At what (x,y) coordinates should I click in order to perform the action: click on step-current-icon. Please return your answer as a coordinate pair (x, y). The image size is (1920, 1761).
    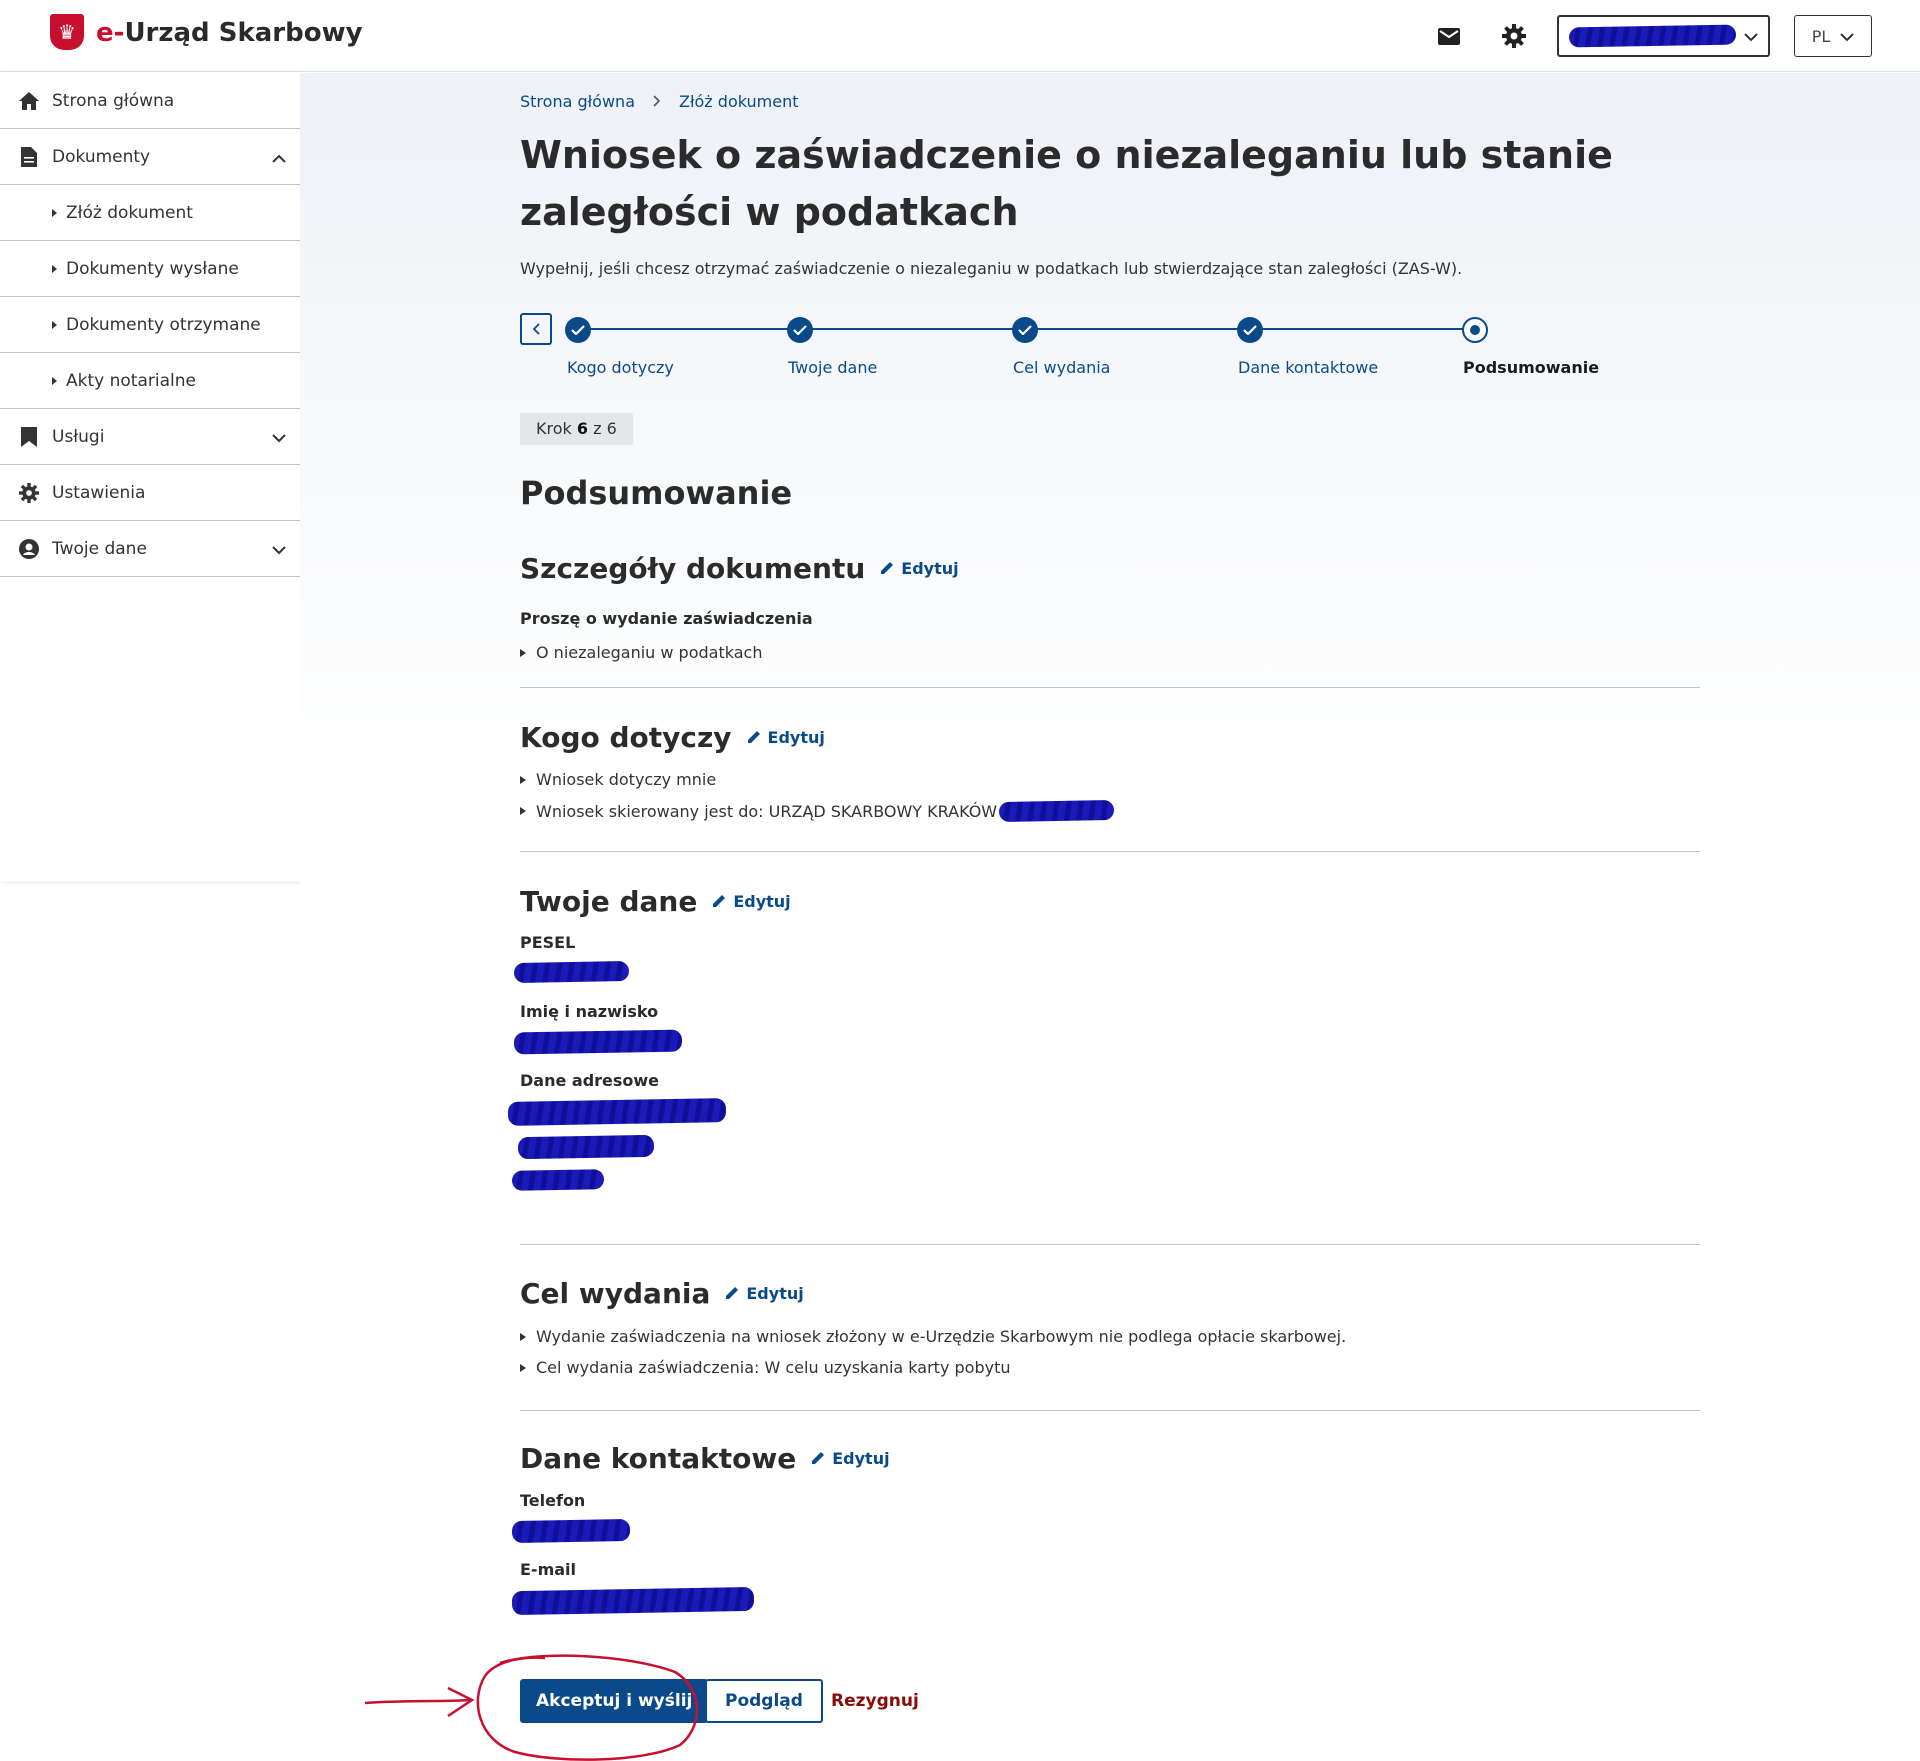
    Looking at the image, I should click on (1475, 330).